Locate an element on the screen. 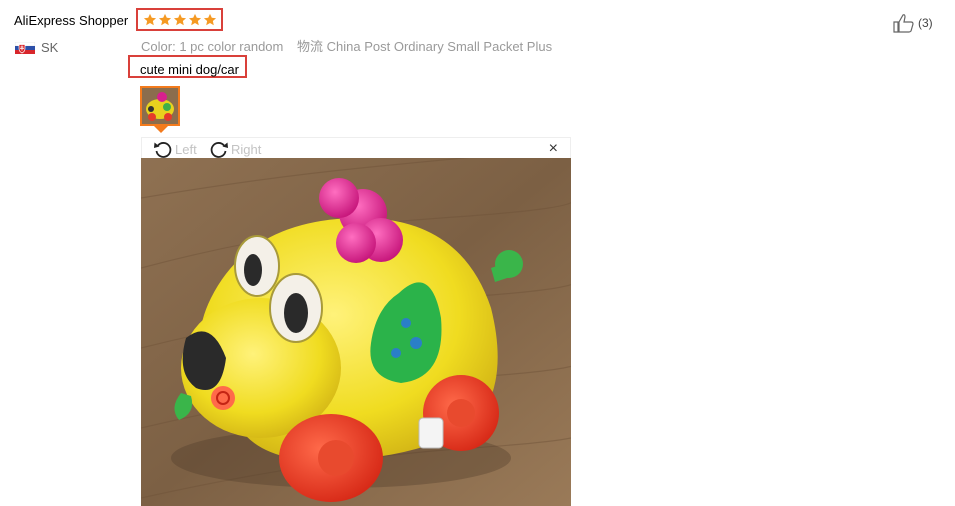  rotate-left-button: Left is located at coordinates (174, 149).